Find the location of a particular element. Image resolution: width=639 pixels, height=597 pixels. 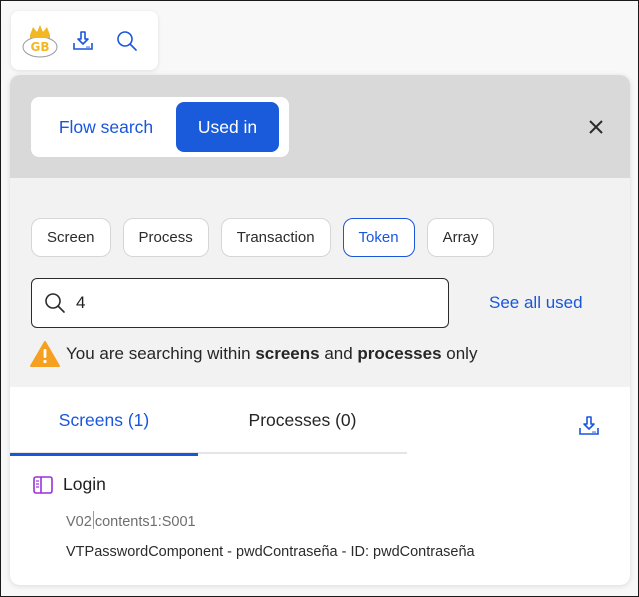

results-tabs-row: Screens (1) Processes (0) is located at coordinates (320, 421).